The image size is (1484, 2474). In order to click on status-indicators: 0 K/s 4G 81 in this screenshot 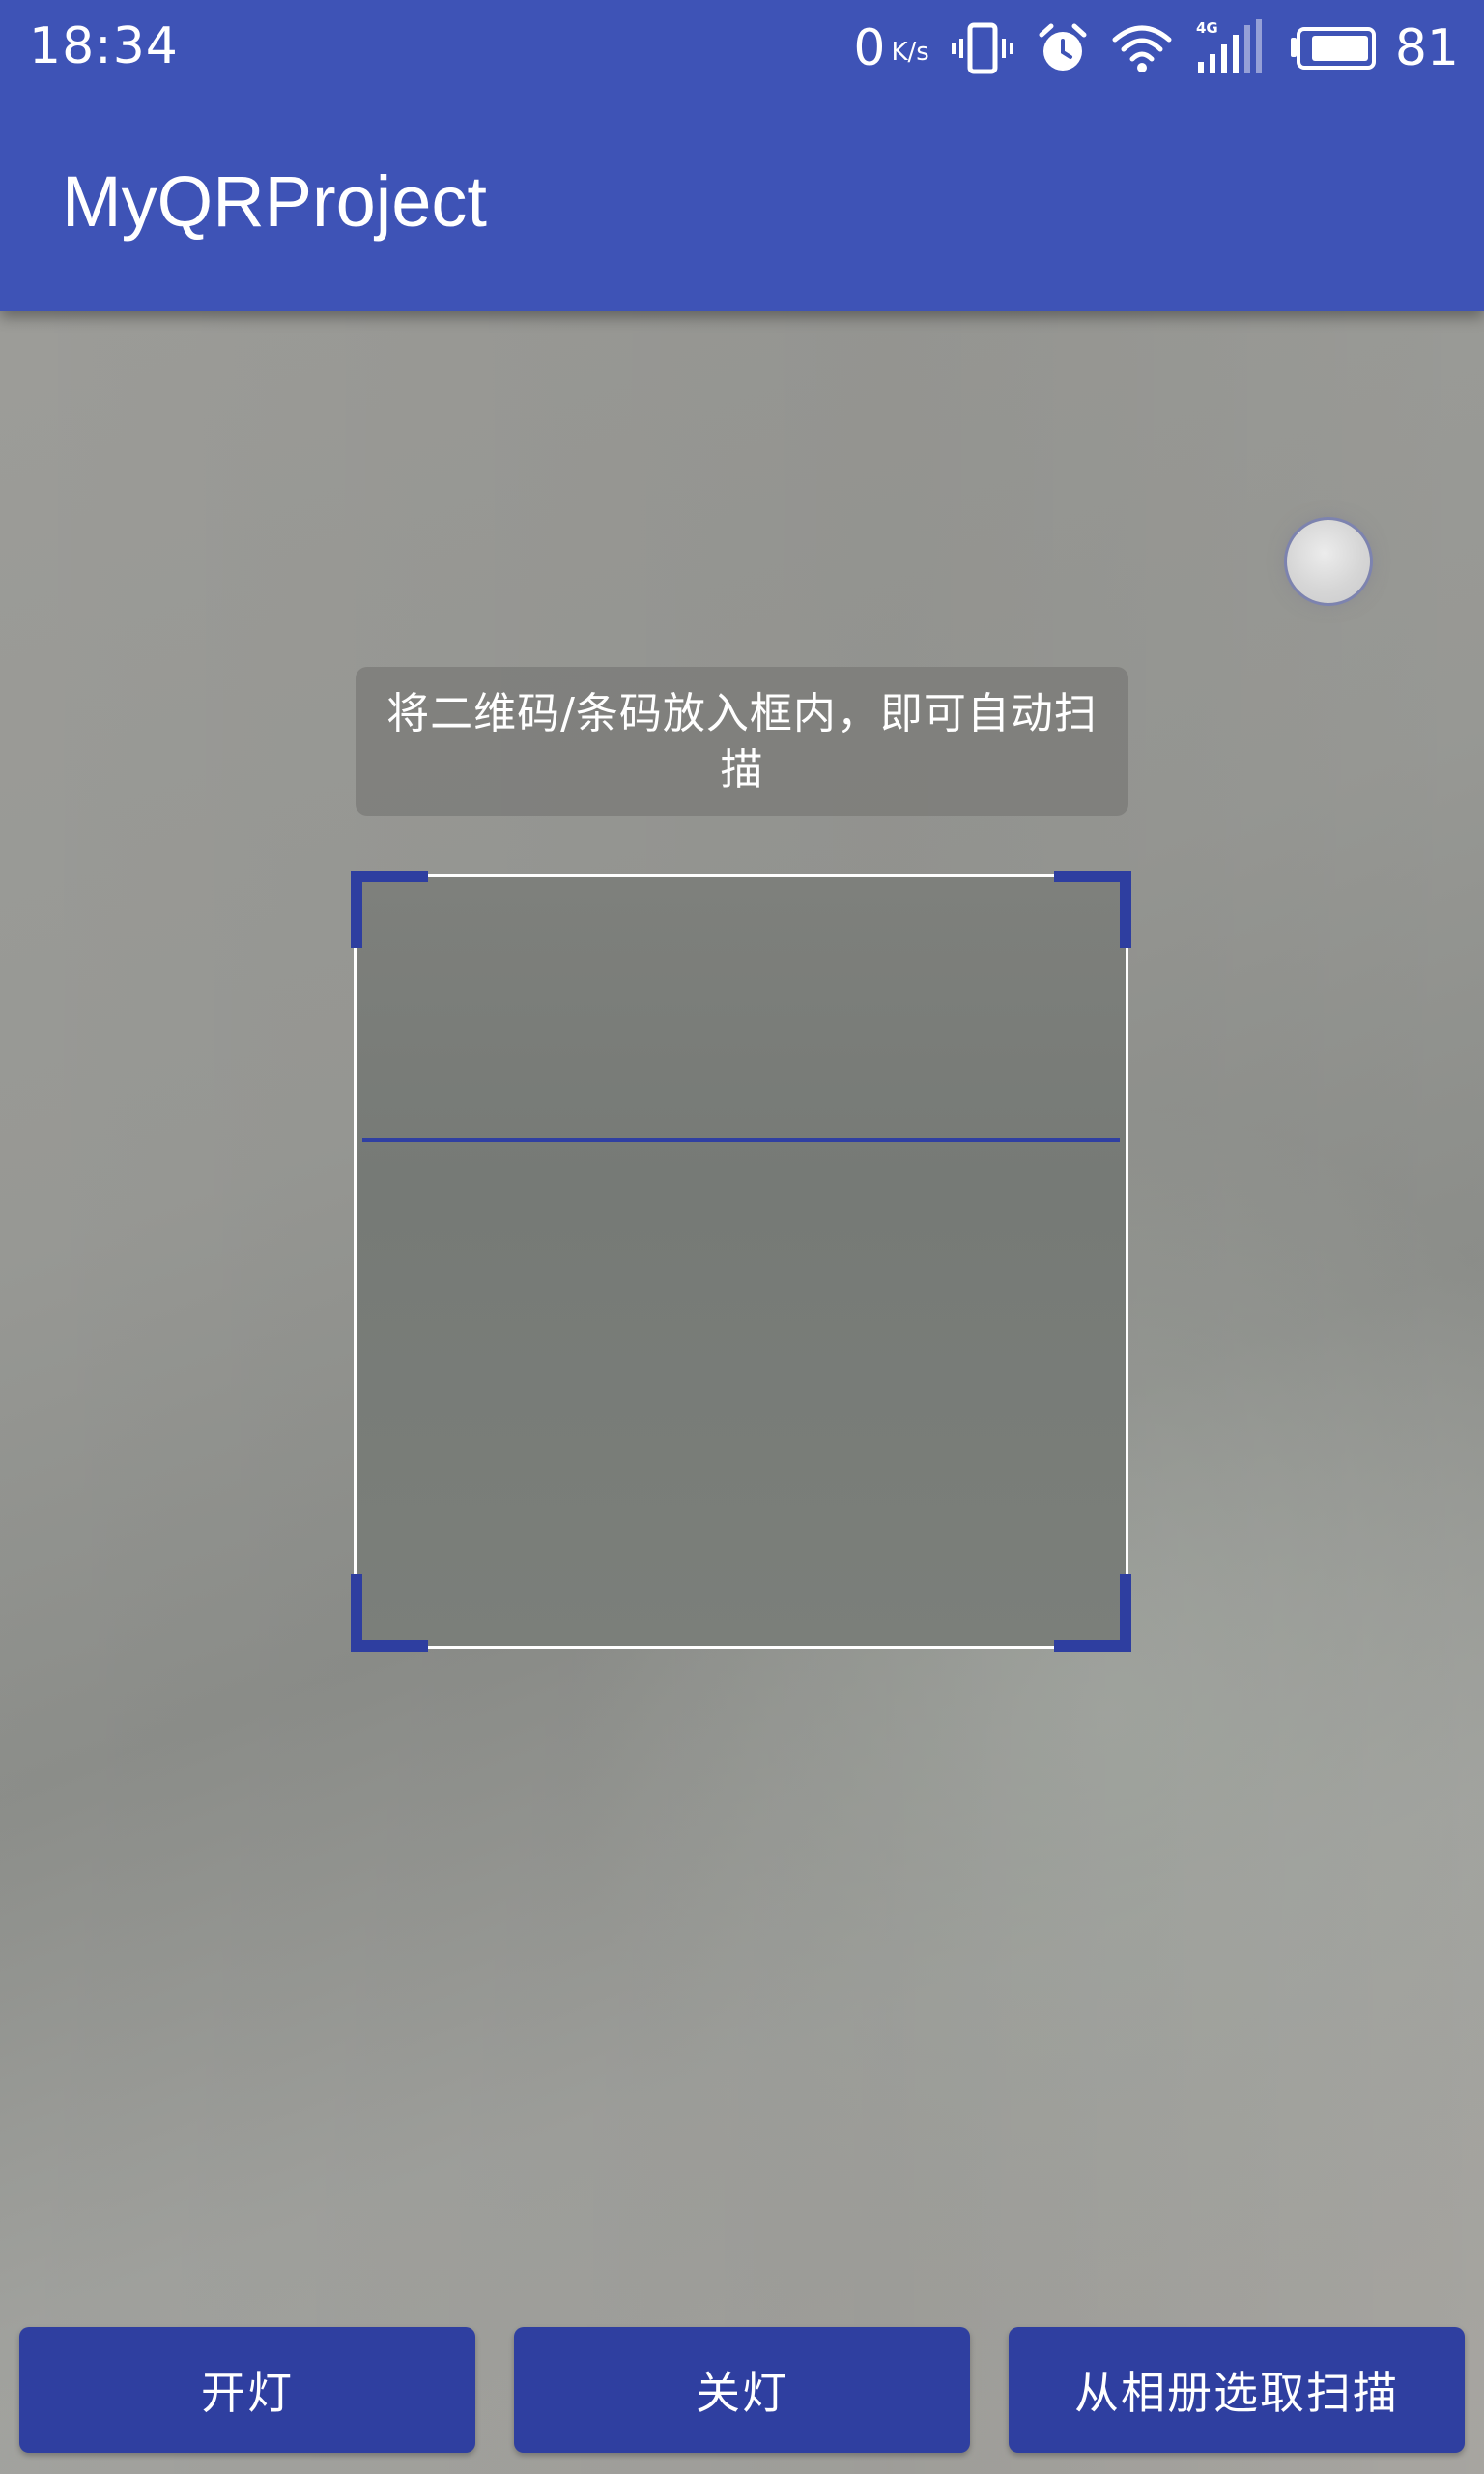, I will do `click(1156, 49)`.